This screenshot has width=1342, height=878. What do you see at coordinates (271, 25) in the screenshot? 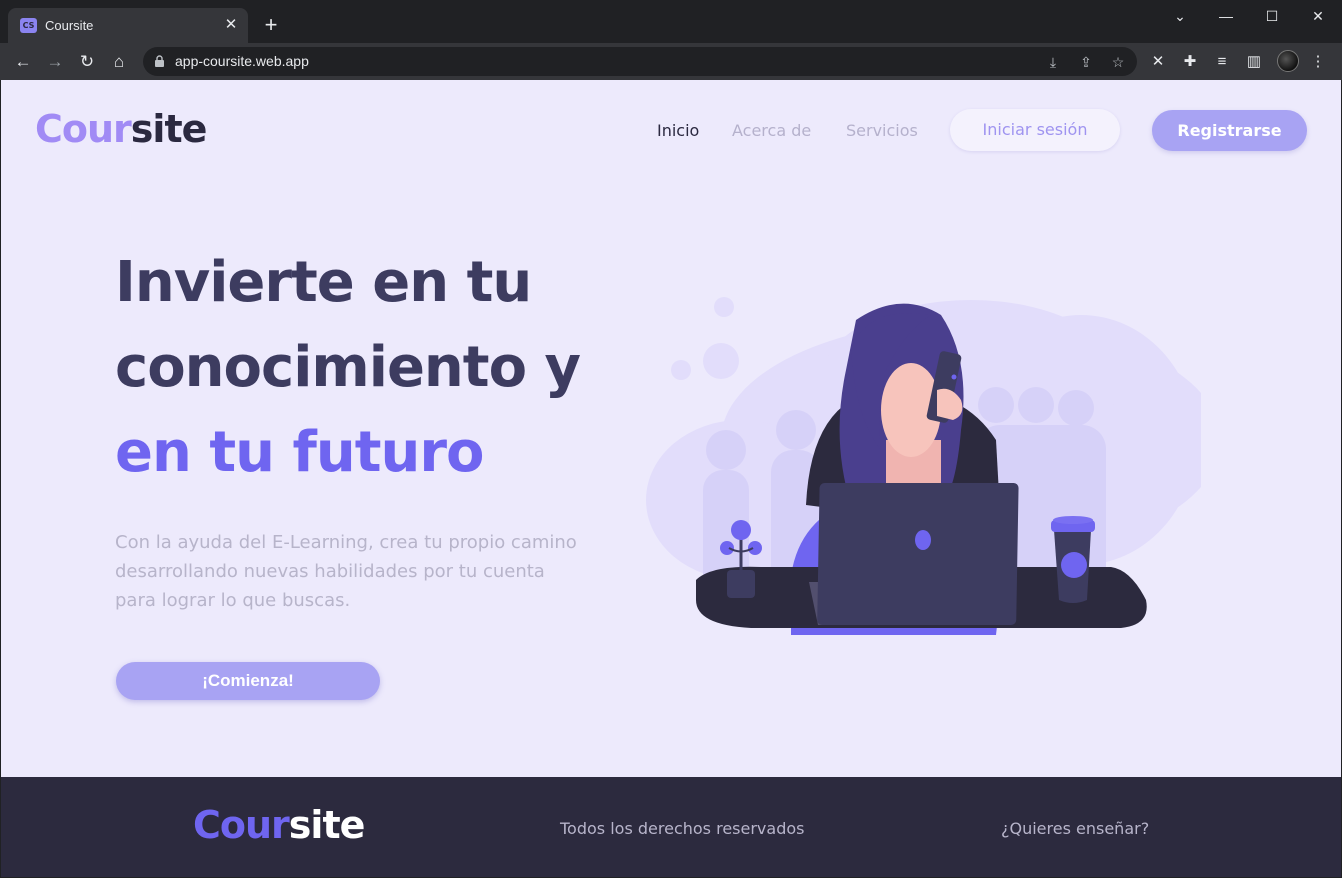
I see `new-tab-plus-icon: +` at bounding box center [271, 25].